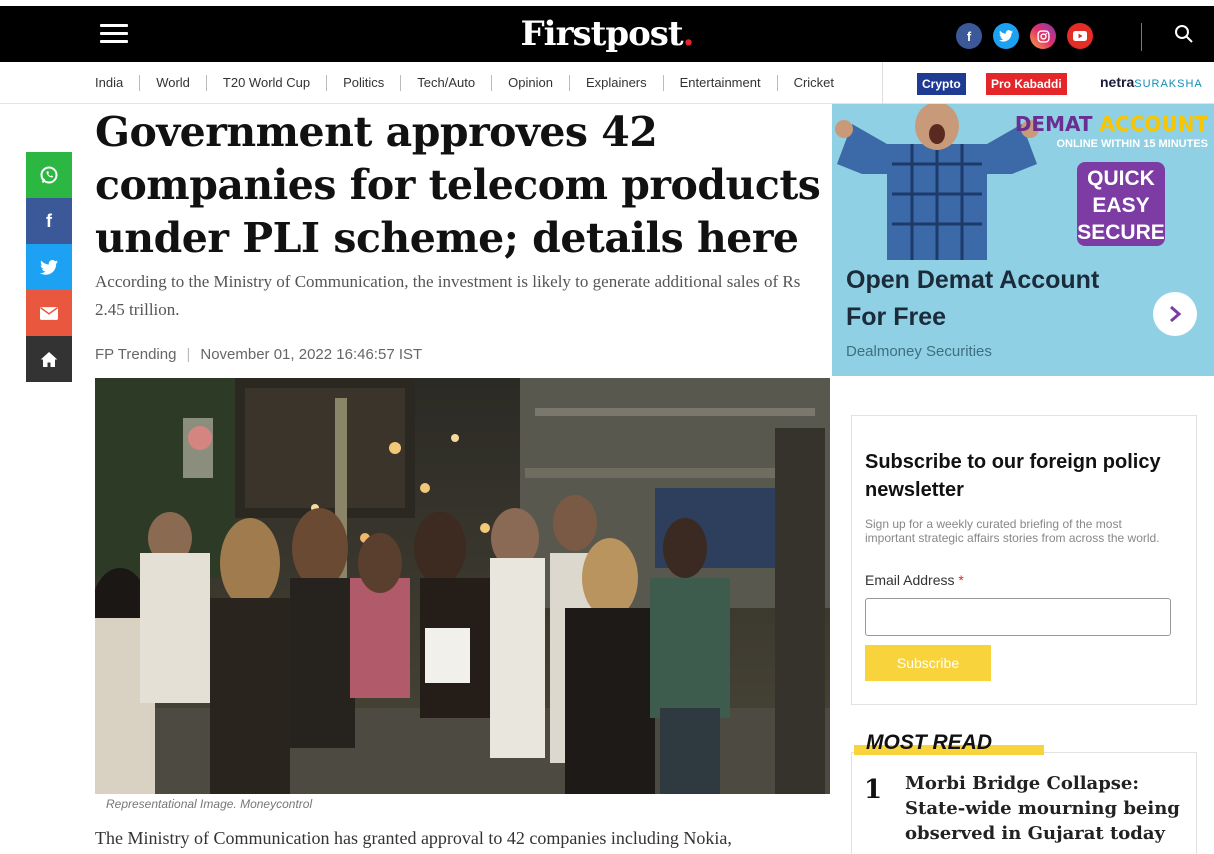 This screenshot has height=854, width=1214. I want to click on ad-title-line2: For Free, so click(896, 317).